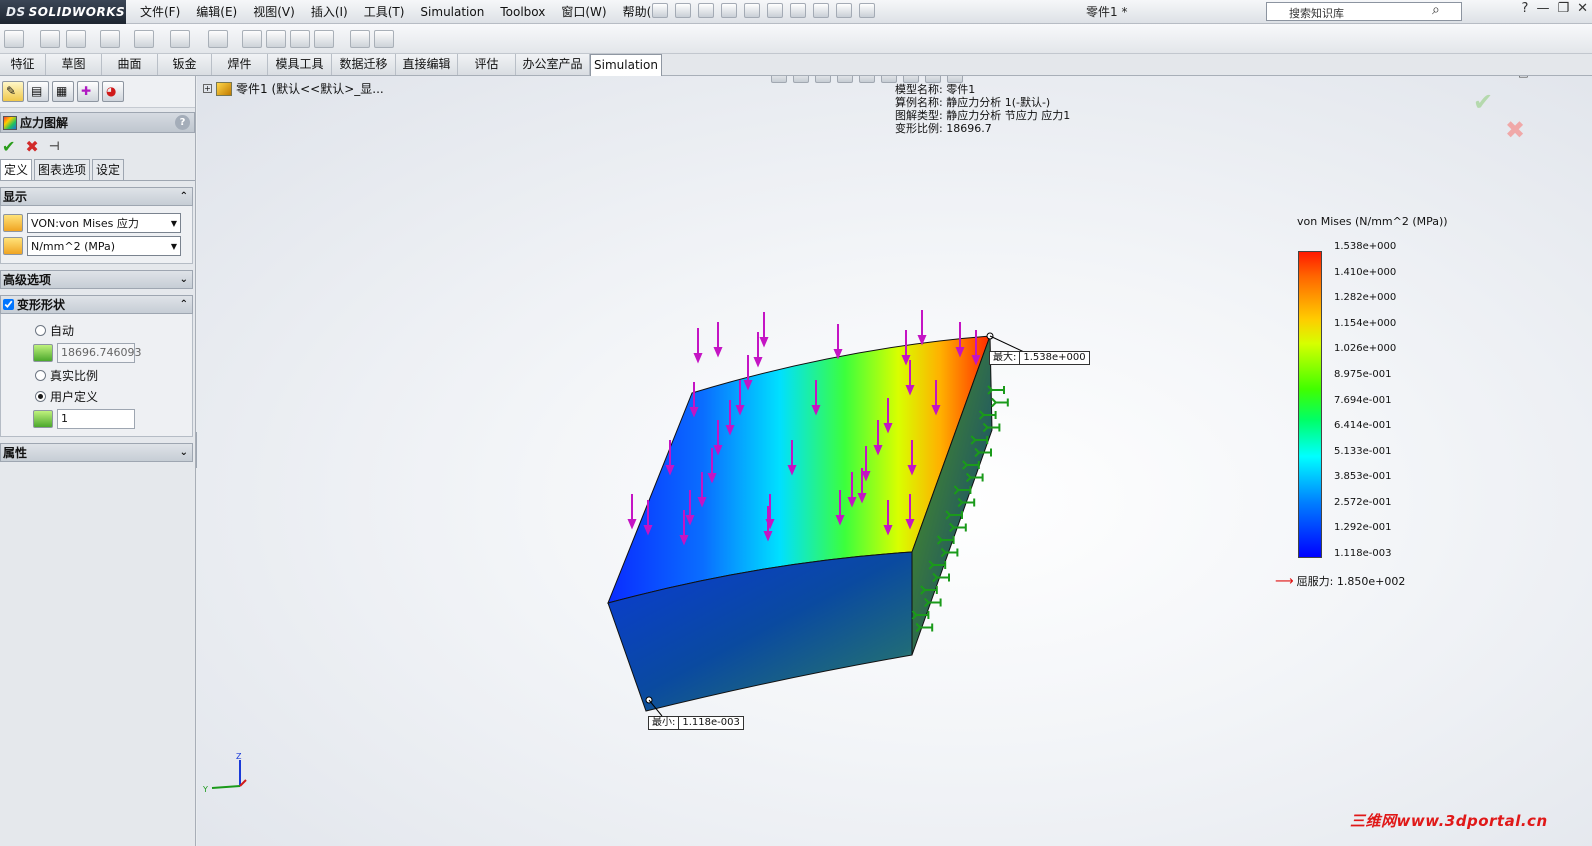 The height and width of the screenshot is (846, 1592). I want to click on ok-check-icon: ✔, so click(8, 146).